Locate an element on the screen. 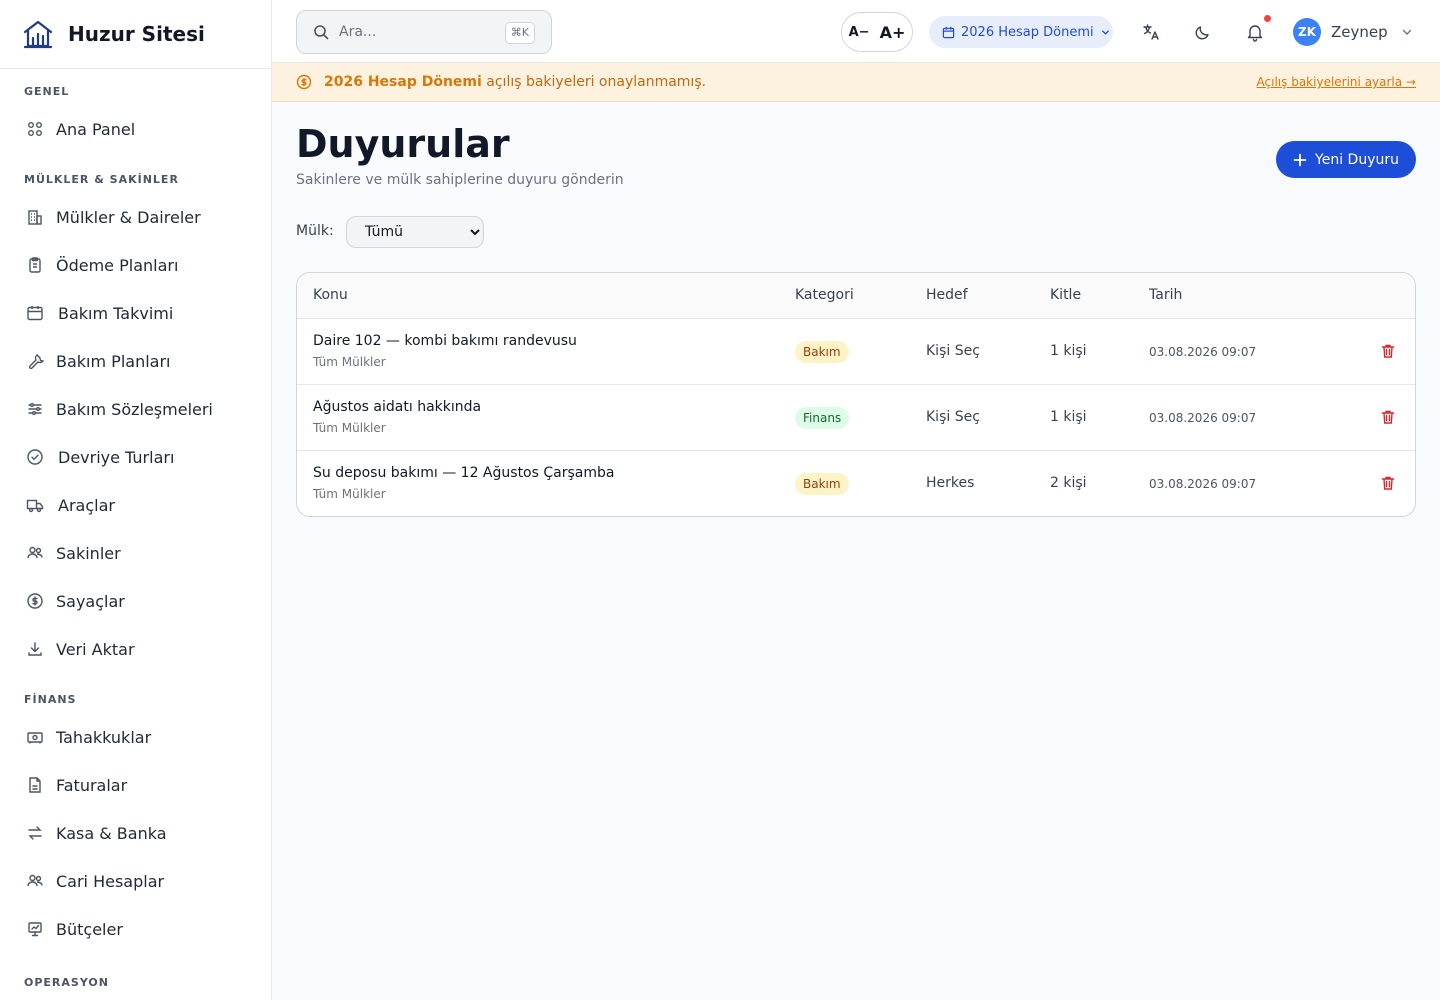 The image size is (1440, 1000). column-header-subject: Konu is located at coordinates (330, 295).